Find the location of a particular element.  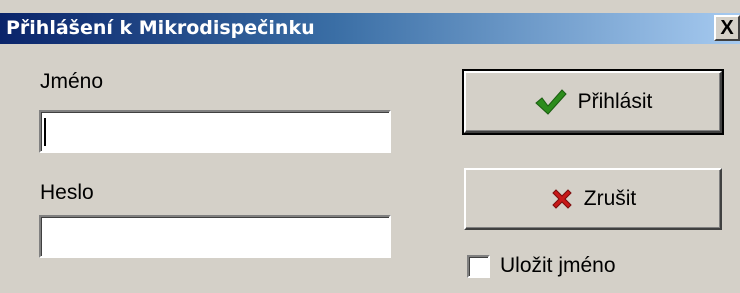

name-label: Jméno is located at coordinates (72, 81).